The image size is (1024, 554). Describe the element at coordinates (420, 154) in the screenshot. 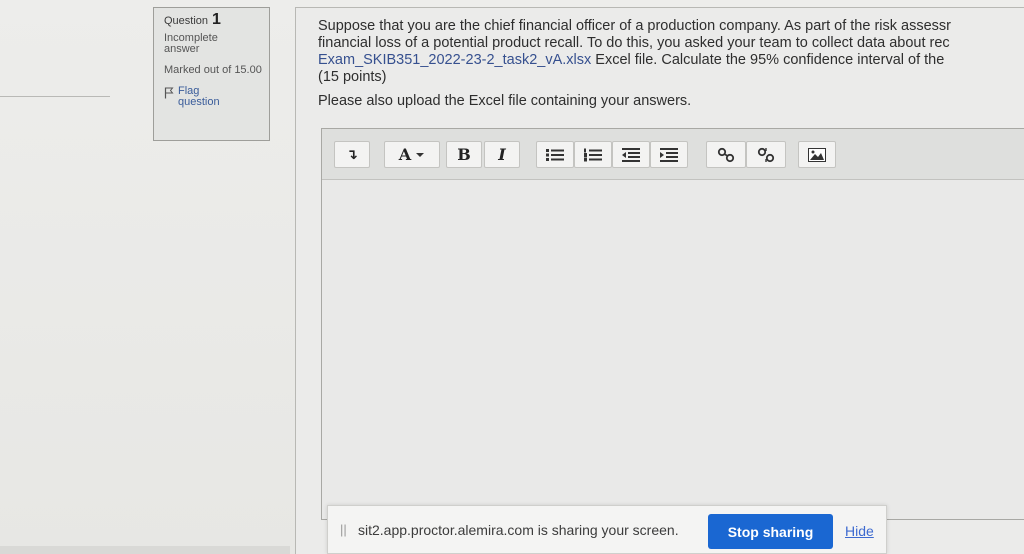

I see `chevron-down-icon` at that location.